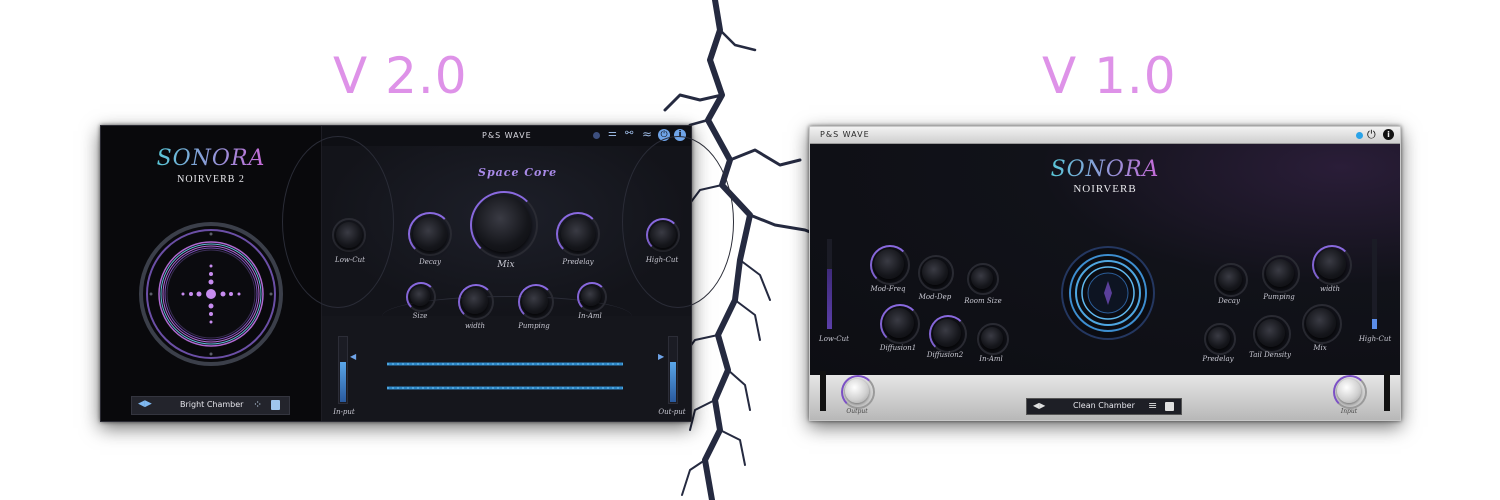 This screenshot has height=500, width=1500. What do you see at coordinates (673, 370) in the screenshot?
I see `v2-output-meter` at bounding box center [673, 370].